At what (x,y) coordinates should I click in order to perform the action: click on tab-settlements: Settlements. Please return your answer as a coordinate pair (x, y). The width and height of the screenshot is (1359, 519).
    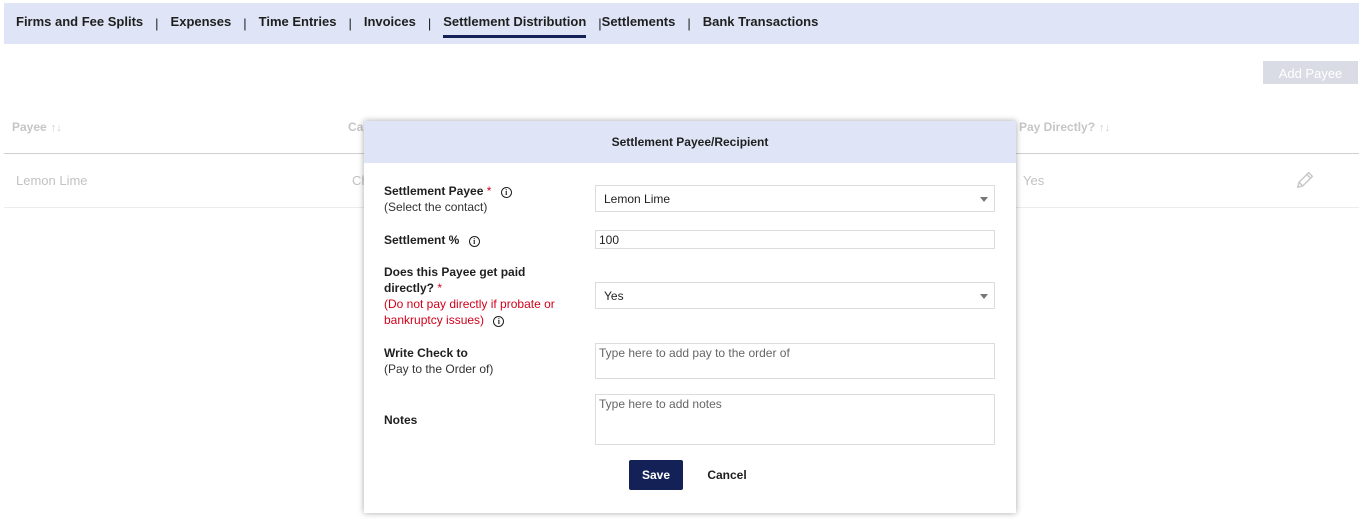
    Looking at the image, I should click on (639, 20).